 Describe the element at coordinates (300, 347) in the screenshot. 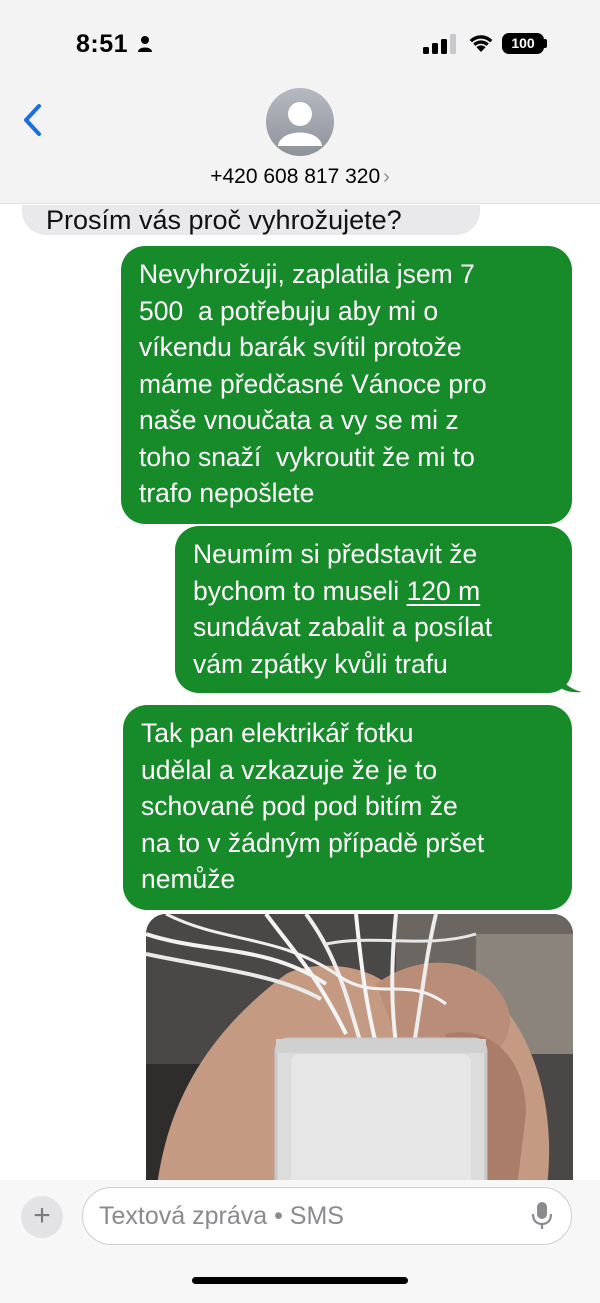

I see `message-line: víkendu barák svítil protože` at that location.